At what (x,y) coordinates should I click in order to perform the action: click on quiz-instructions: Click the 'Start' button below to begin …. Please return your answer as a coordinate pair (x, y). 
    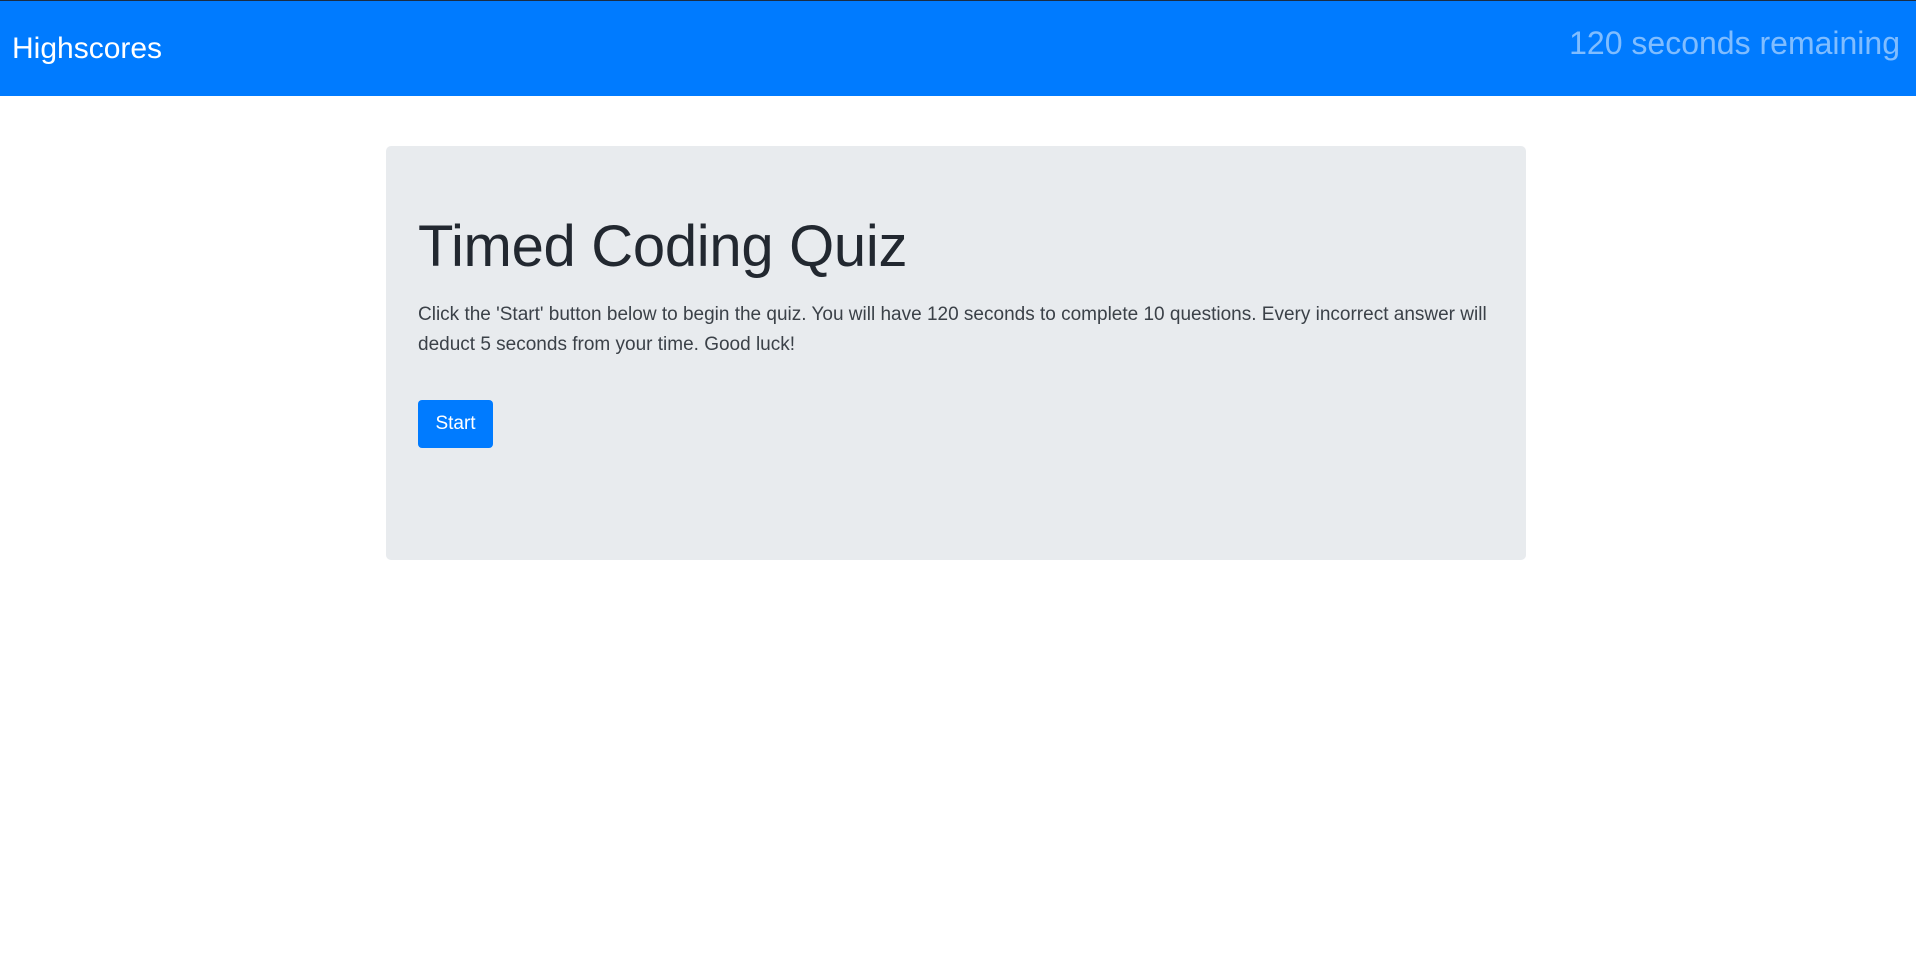
    Looking at the image, I should click on (952, 329).